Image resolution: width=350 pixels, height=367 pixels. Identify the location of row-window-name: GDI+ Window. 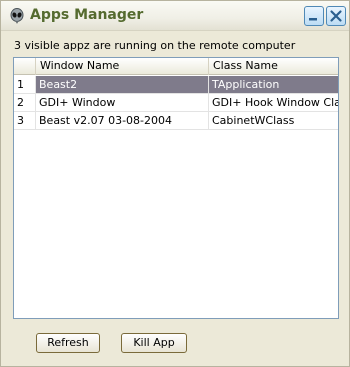
(122, 102).